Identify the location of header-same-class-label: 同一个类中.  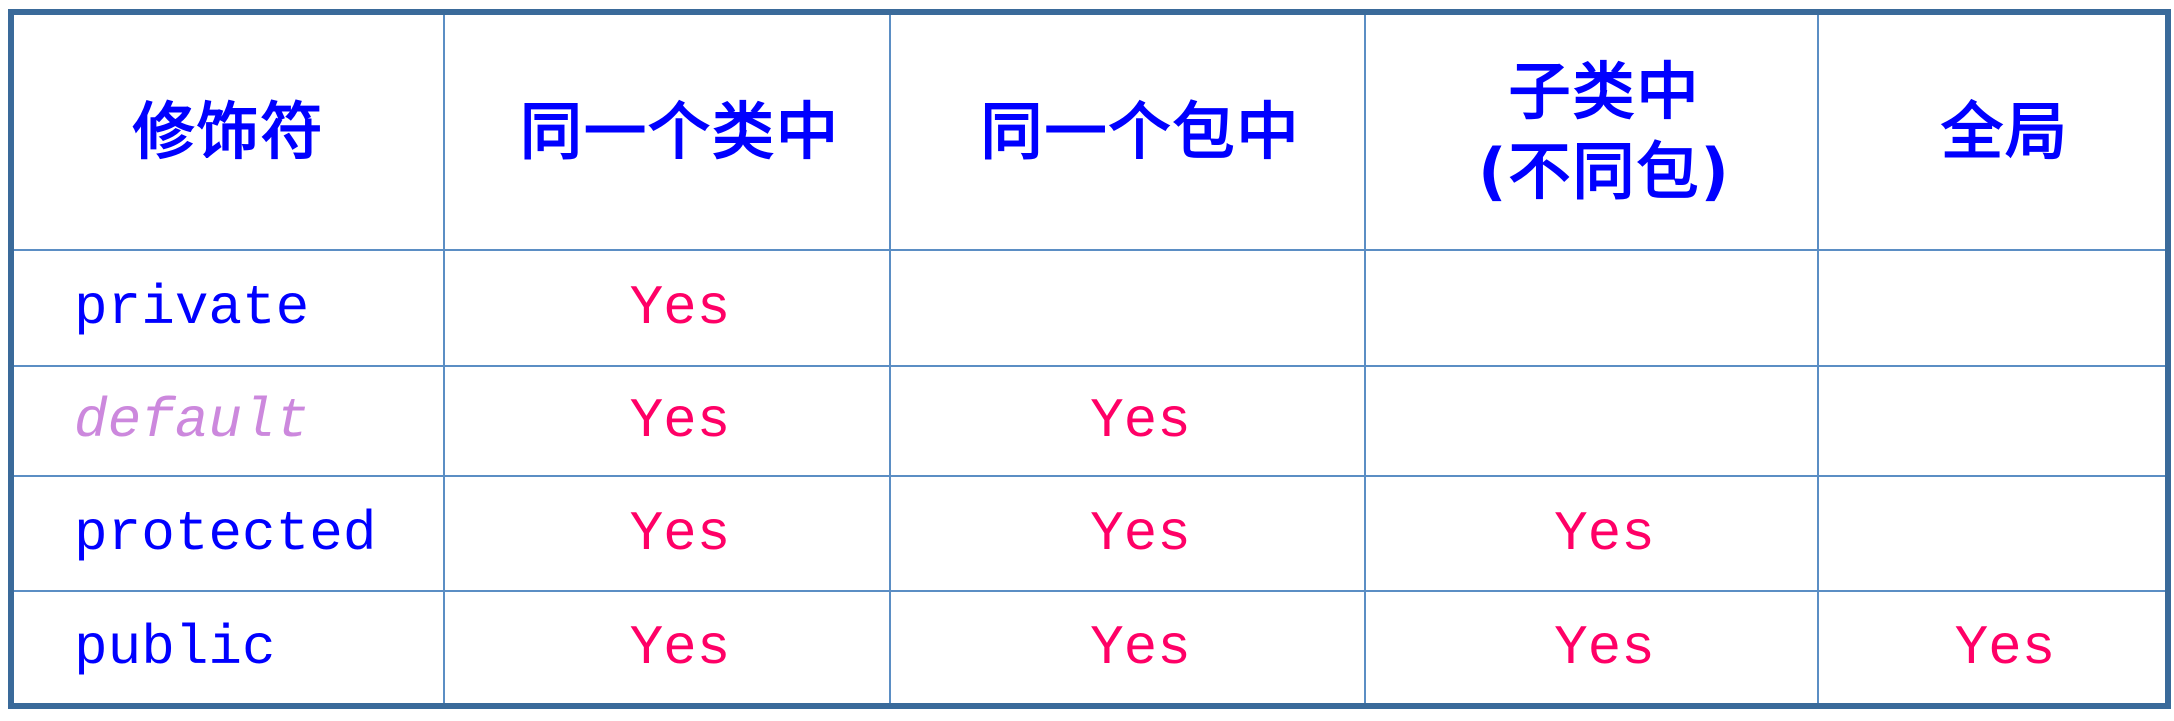
(679, 131).